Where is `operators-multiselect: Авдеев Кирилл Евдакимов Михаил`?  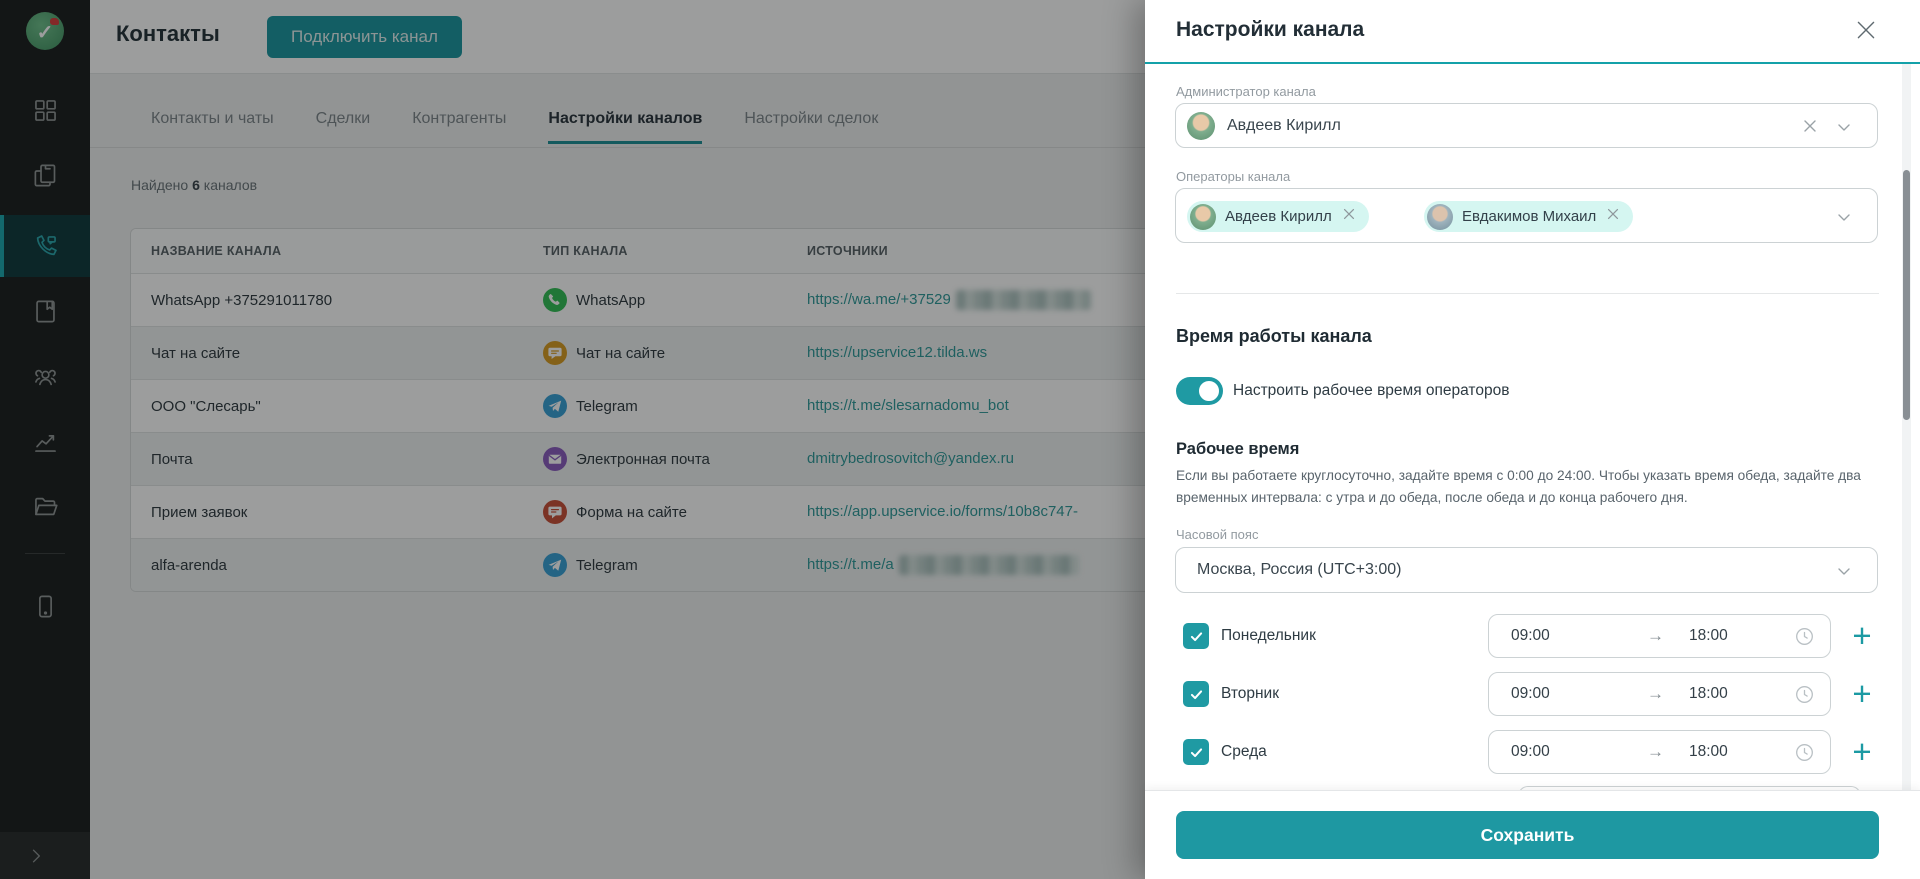
operators-multiselect: Авдеев Кирилл Евдакимов Михаил is located at coordinates (1526, 215).